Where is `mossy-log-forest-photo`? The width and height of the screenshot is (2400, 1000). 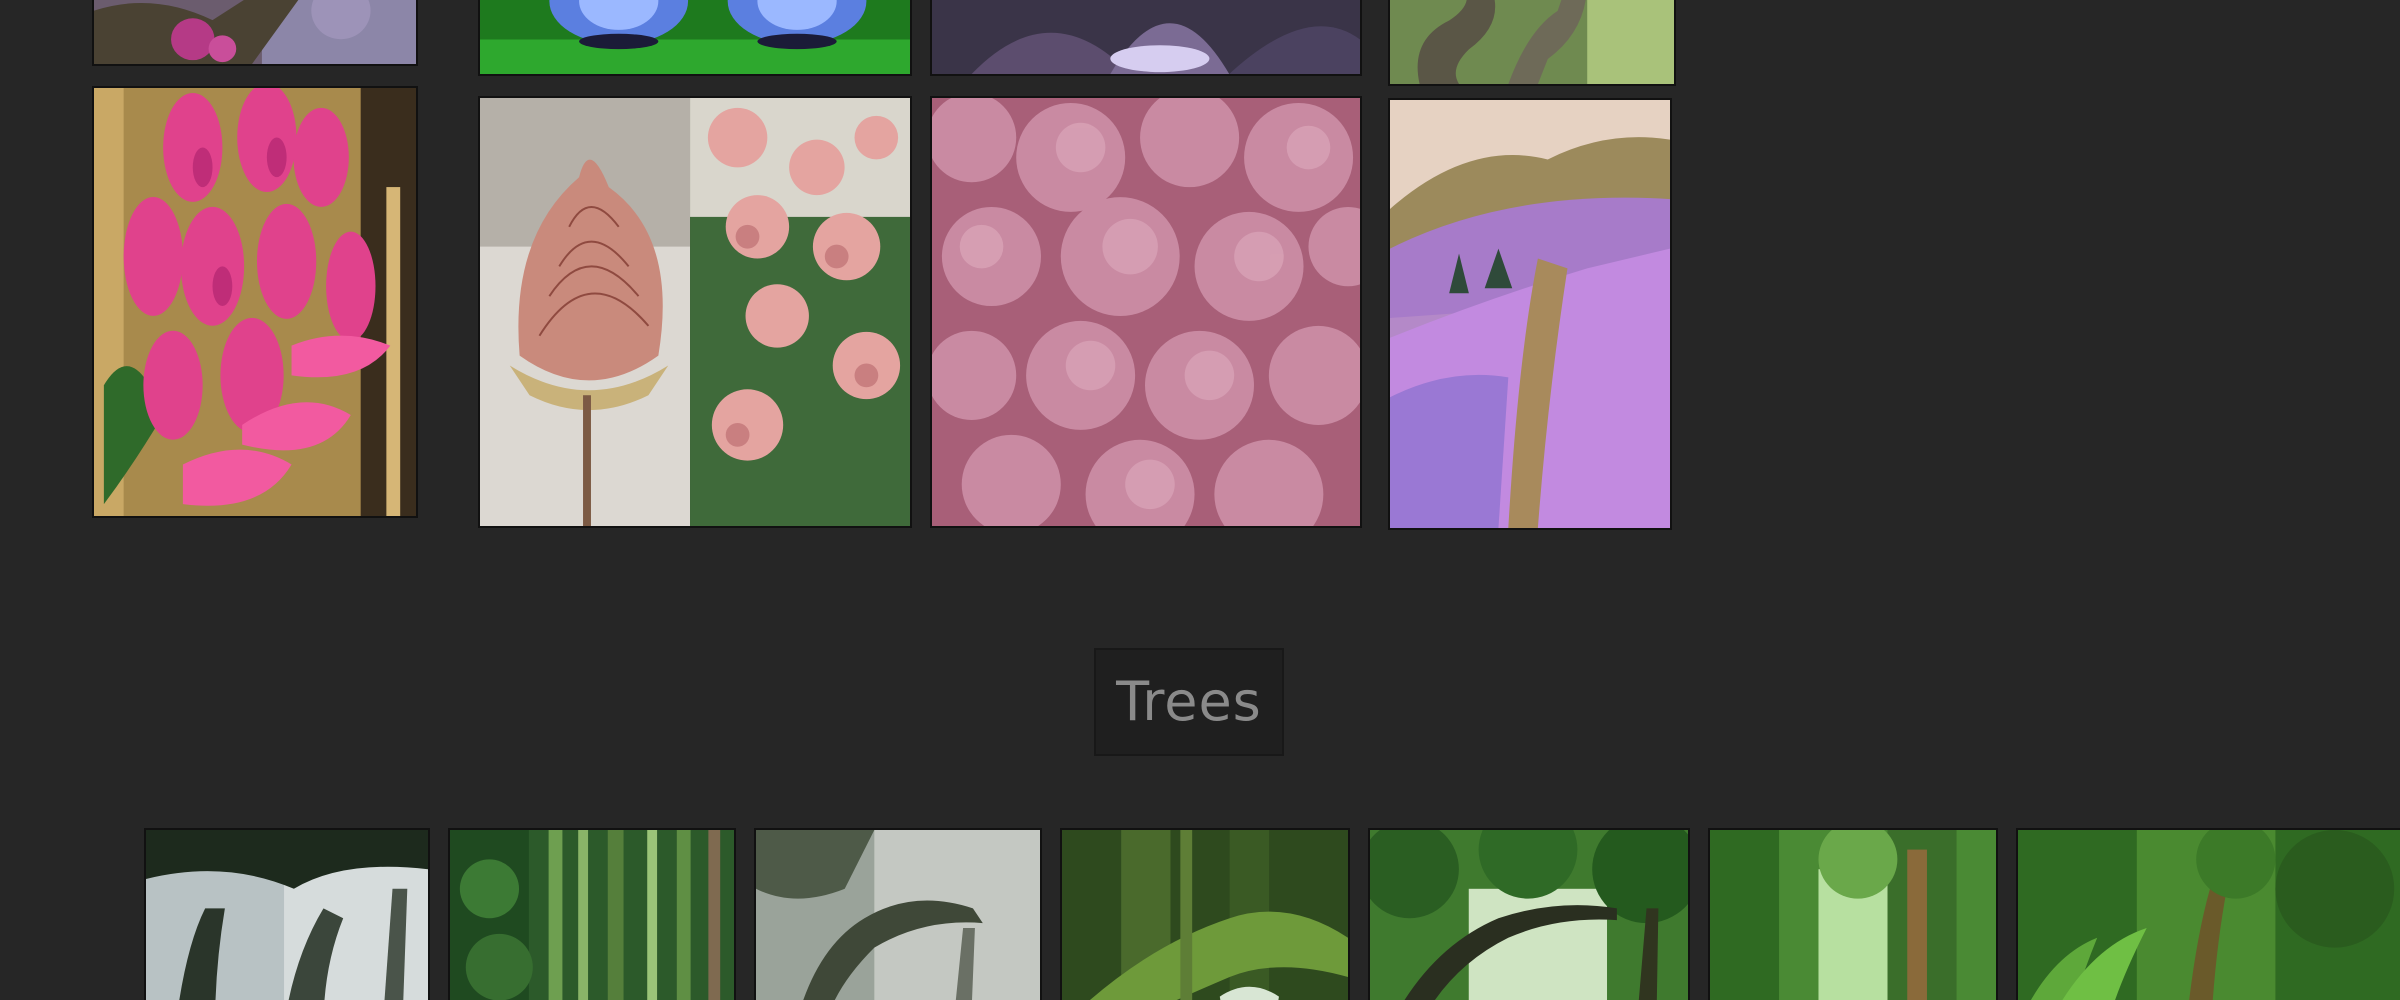
mossy-log-forest-photo is located at coordinates (1205, 914).